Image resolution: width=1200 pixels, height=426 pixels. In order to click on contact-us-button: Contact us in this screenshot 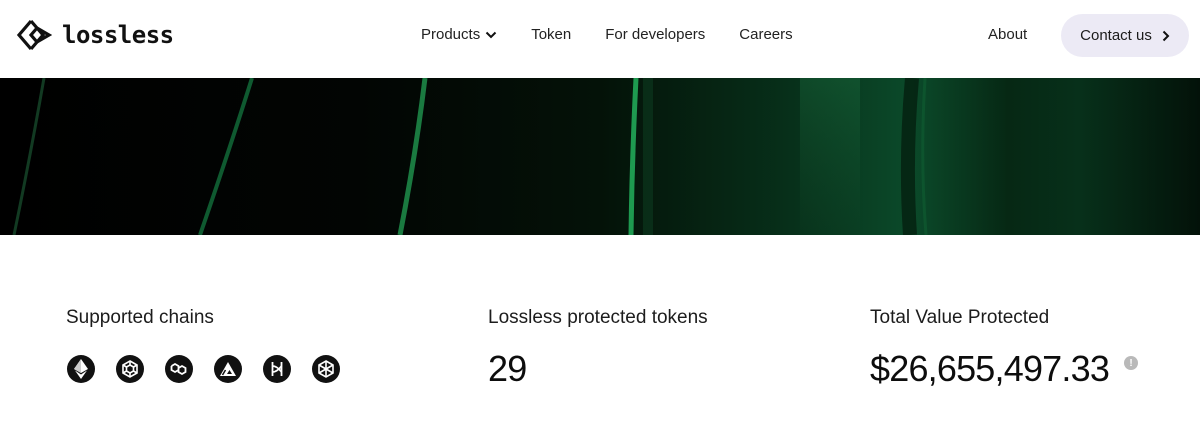, I will do `click(1125, 35)`.